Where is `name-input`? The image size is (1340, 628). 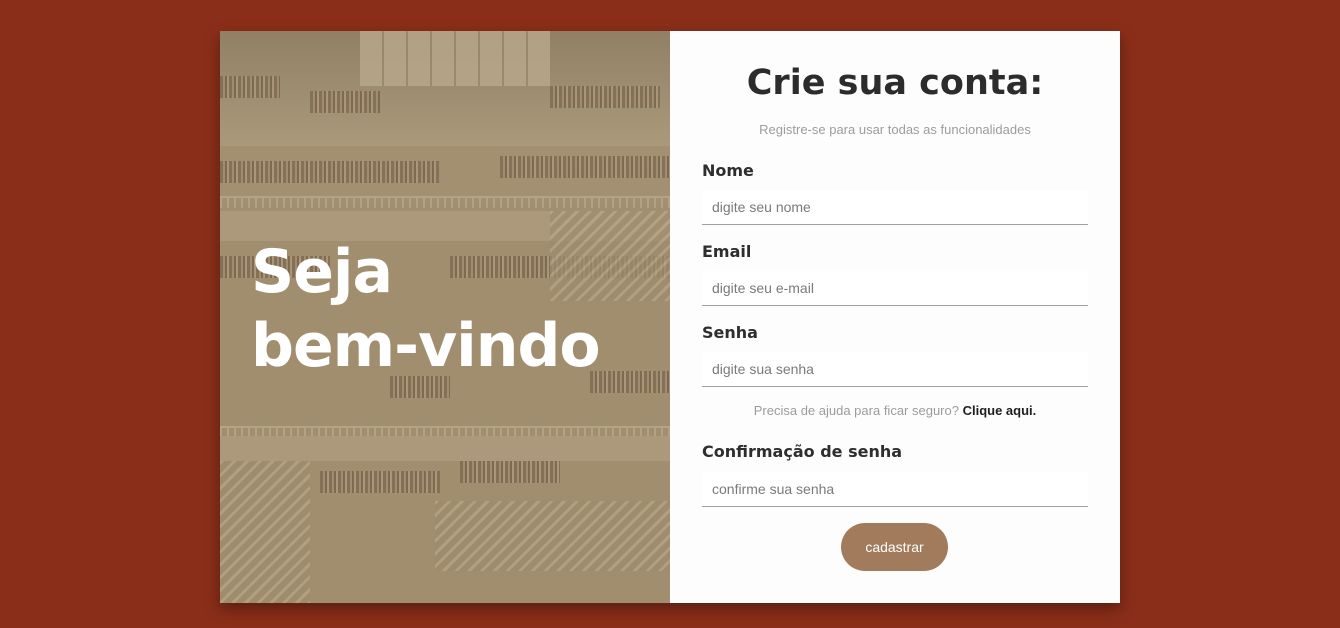
name-input is located at coordinates (895, 207).